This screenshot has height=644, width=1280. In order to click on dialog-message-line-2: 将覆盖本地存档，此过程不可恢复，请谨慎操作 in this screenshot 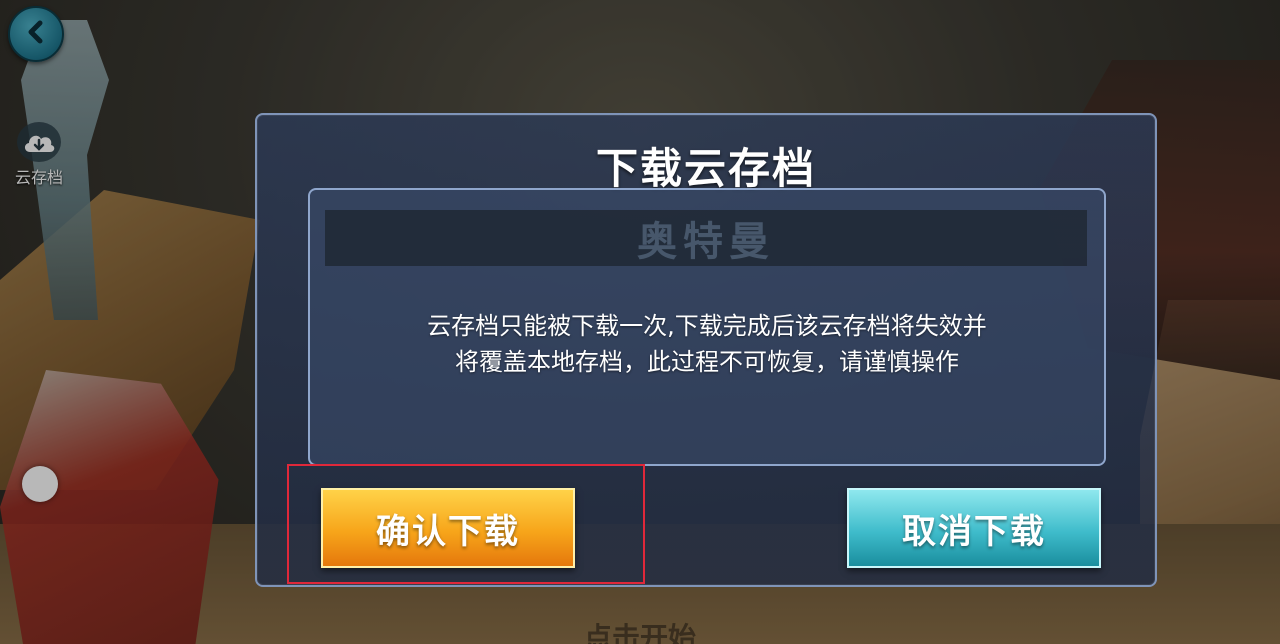, I will do `click(707, 362)`.